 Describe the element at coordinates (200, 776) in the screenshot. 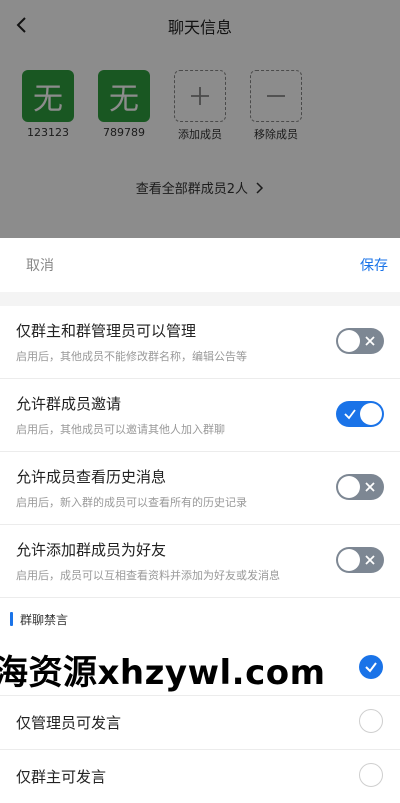

I see `mute-option-owner: 仅群主可发言` at that location.